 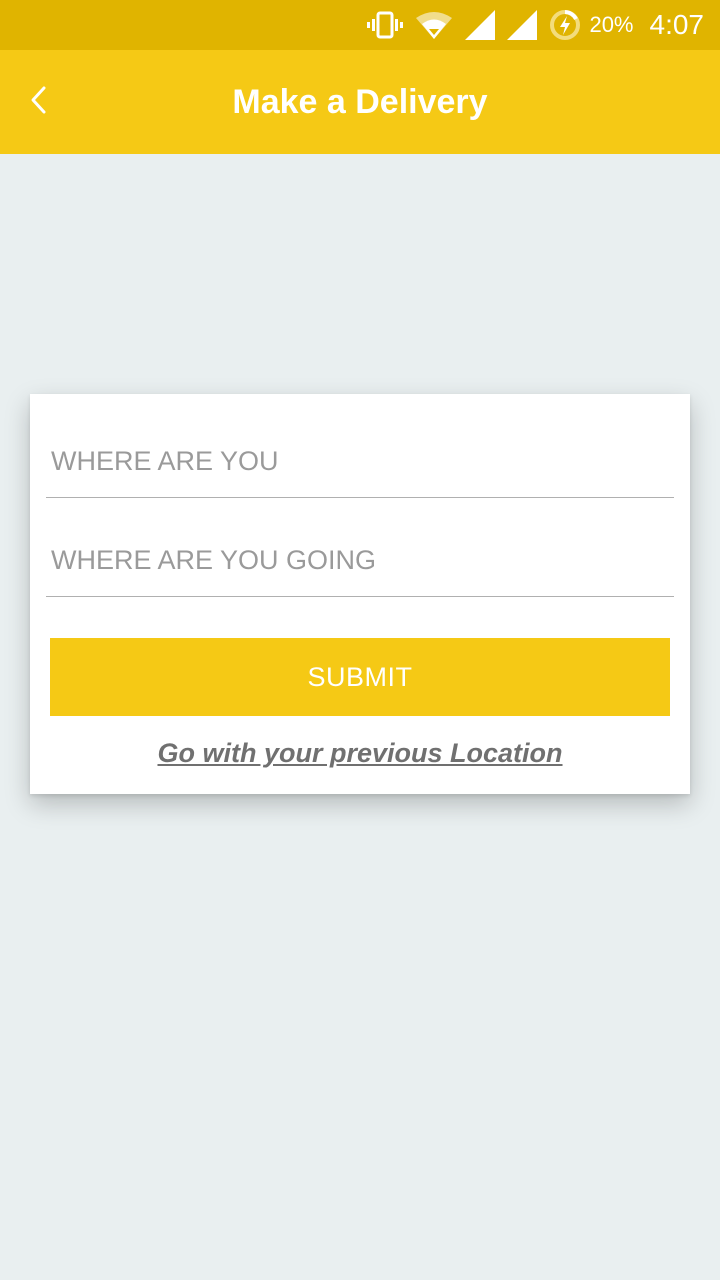 What do you see at coordinates (360, 677) in the screenshot?
I see `submit-button: SUBMIT` at bounding box center [360, 677].